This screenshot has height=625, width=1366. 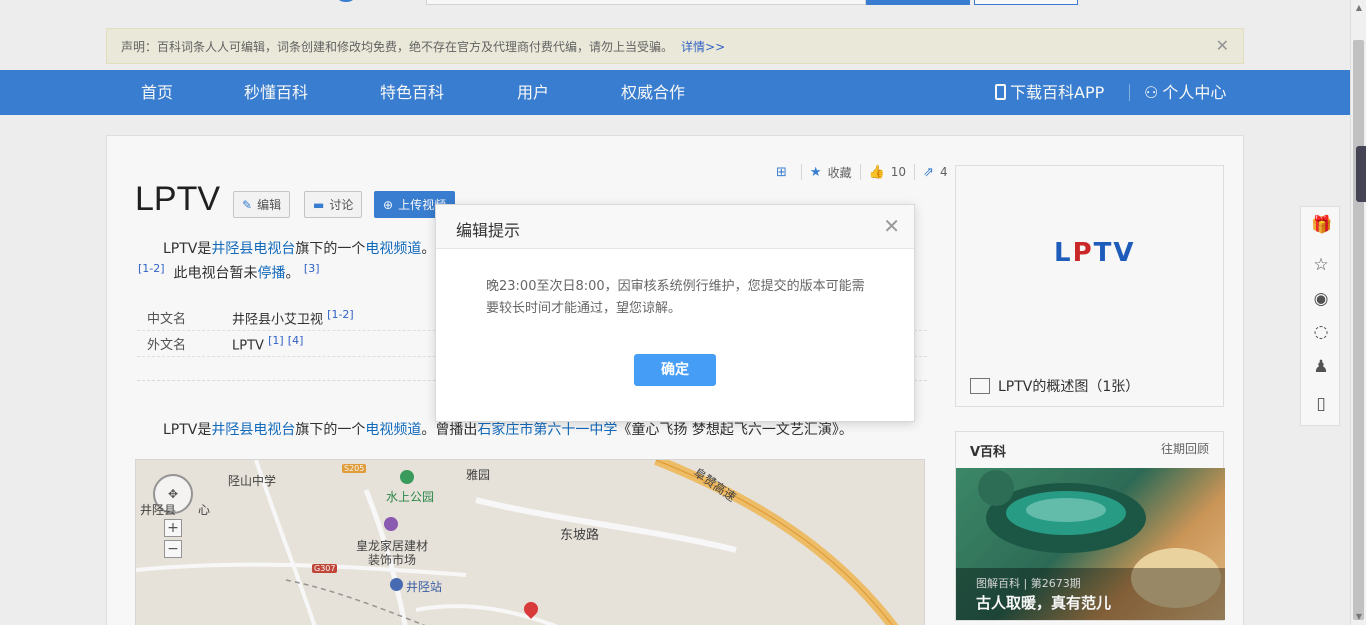 What do you see at coordinates (488, 230) in the screenshot?
I see `dialog-title: 编辑提示` at bounding box center [488, 230].